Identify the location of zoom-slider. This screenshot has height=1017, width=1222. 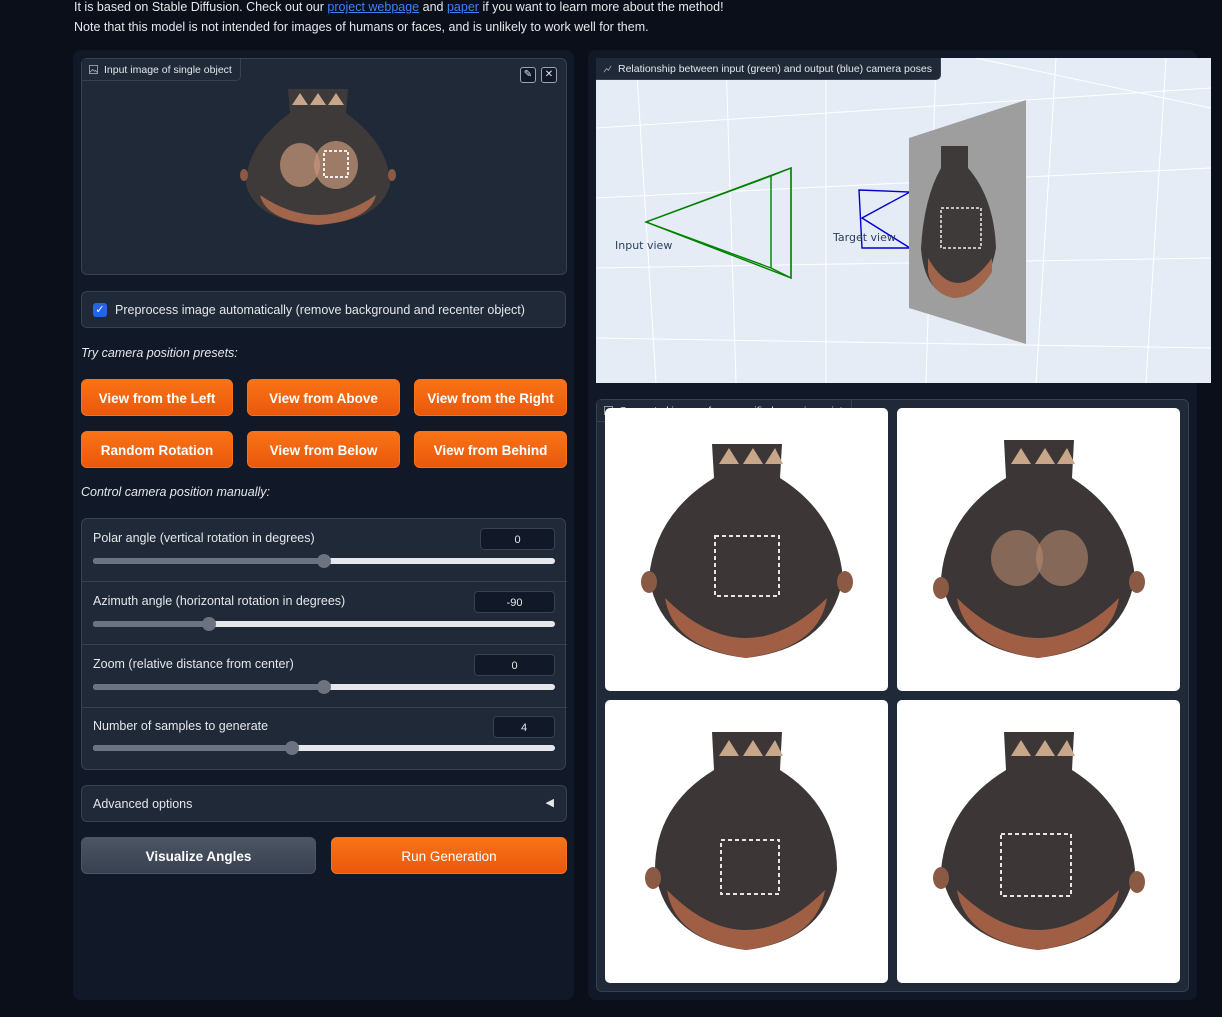
(324, 687).